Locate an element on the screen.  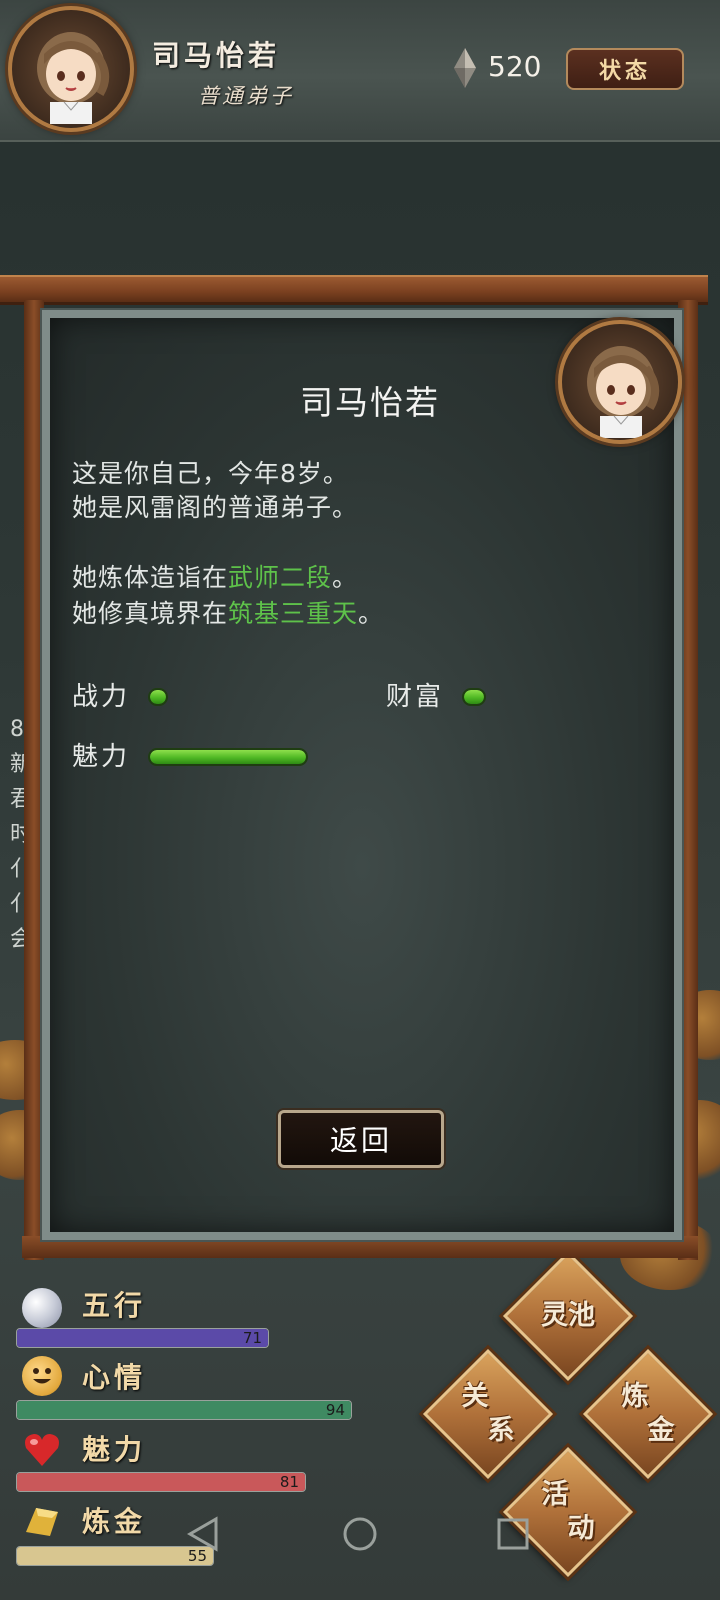
player-name: 司马怡若 is located at coordinates (216, 55).